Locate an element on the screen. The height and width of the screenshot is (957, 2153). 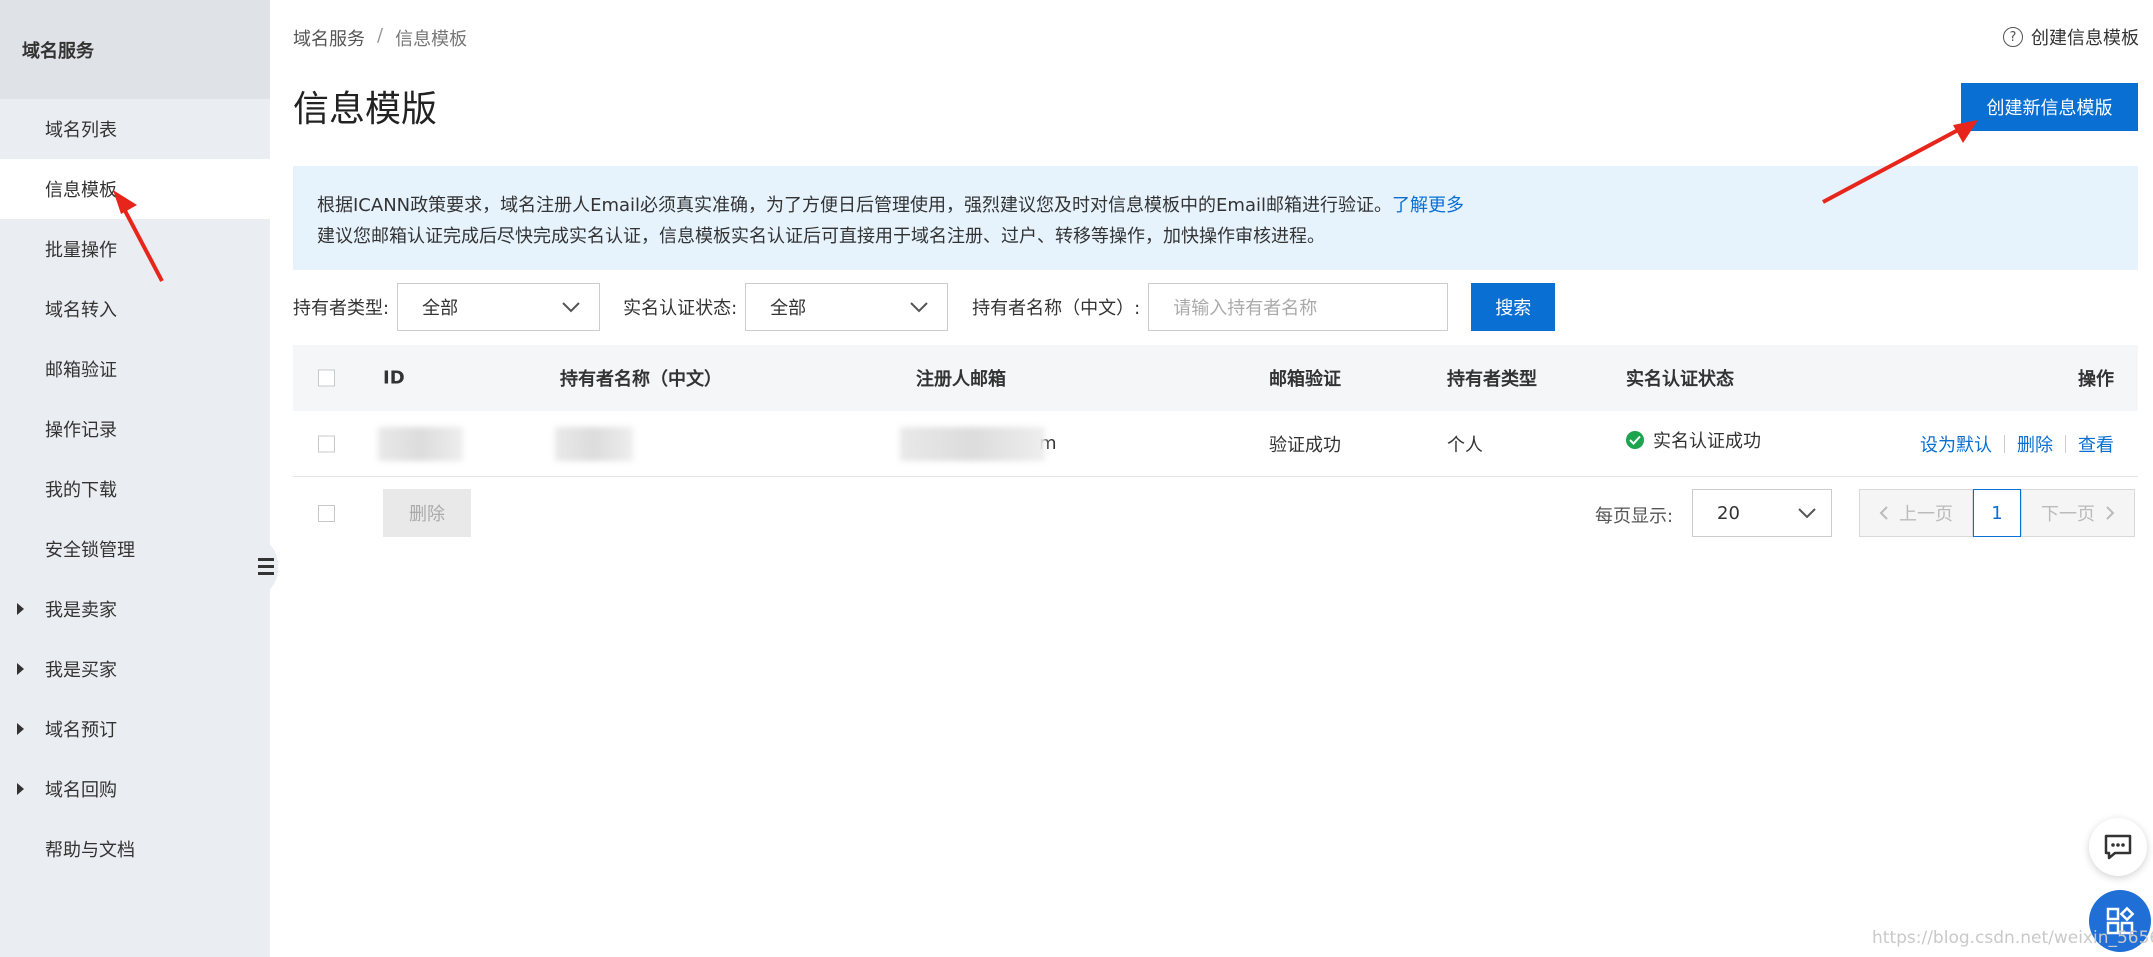
chat-button is located at coordinates (2118, 847).